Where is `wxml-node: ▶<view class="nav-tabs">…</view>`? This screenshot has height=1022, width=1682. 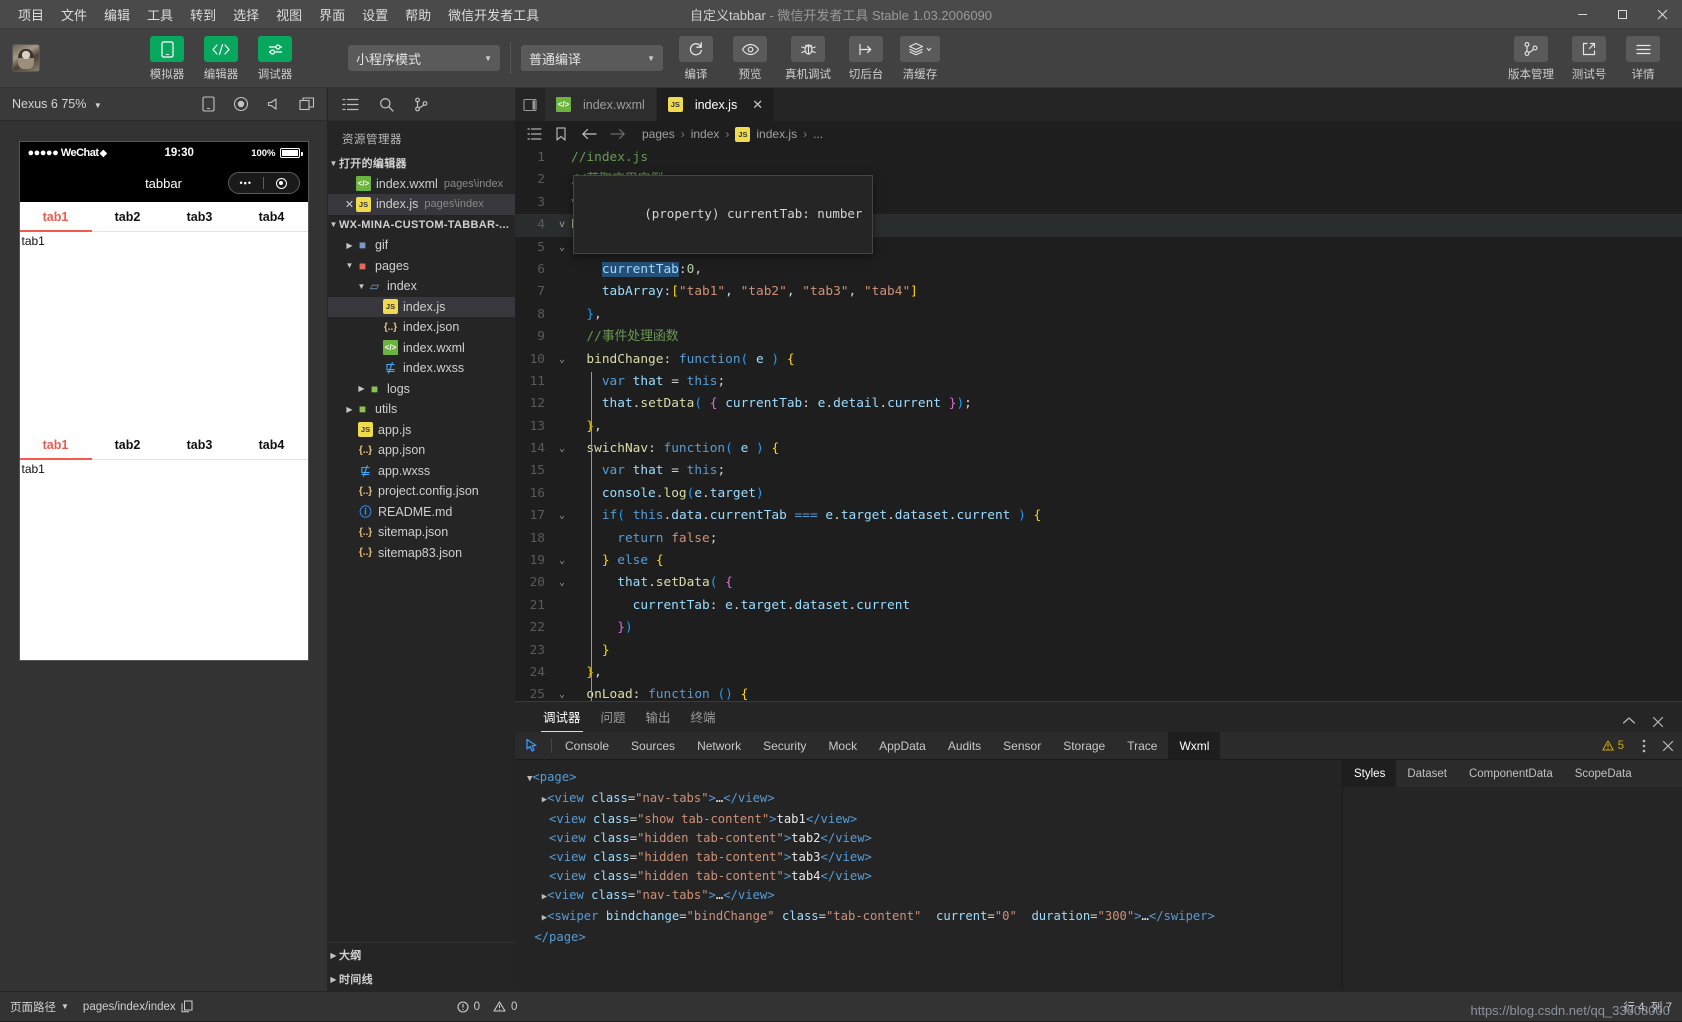 wxml-node: ▶<view class="nav-tabs">…</view> is located at coordinates (928, 896).